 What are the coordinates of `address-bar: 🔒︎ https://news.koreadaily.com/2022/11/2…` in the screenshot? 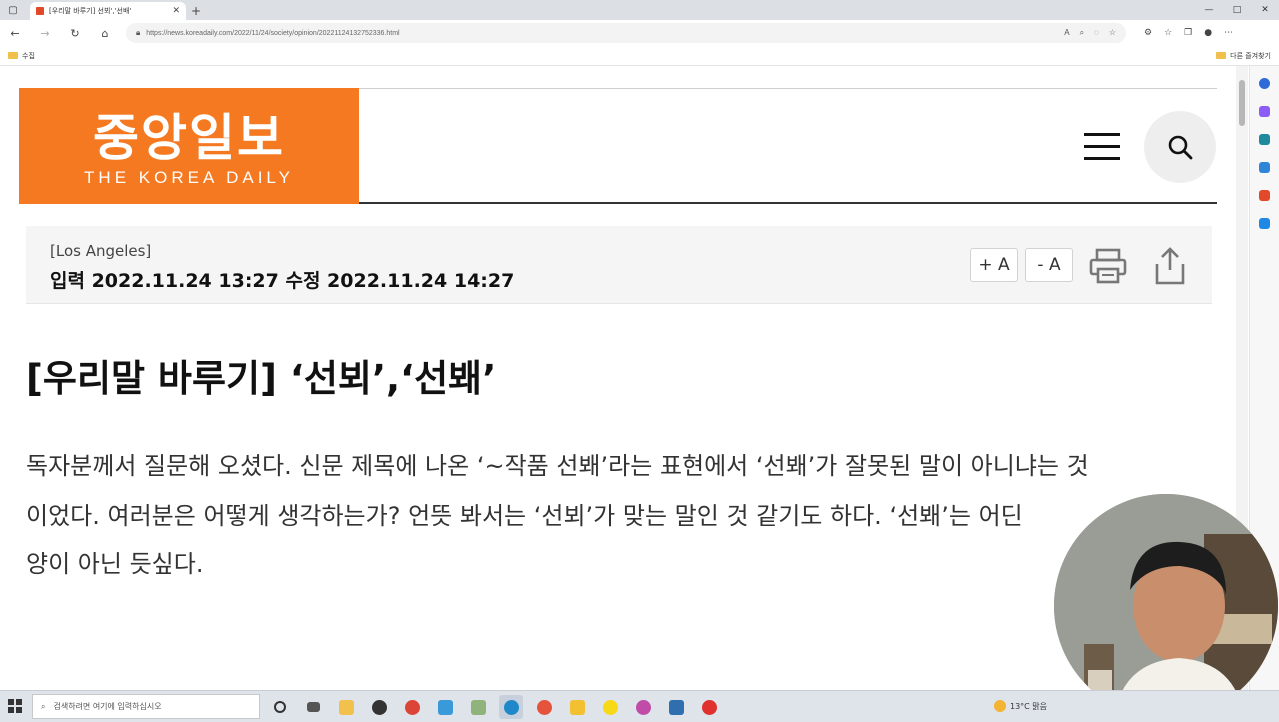 It's located at (626, 33).